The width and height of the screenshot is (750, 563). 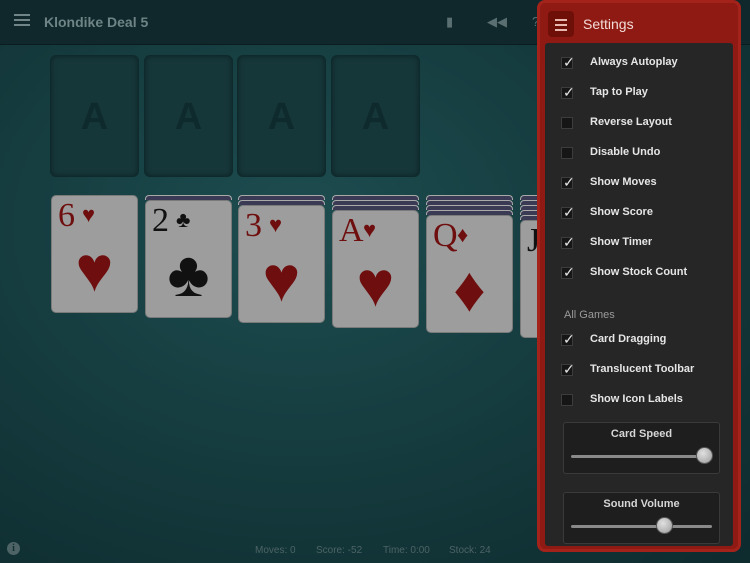 I want to click on playing-card: 2 ♣ ♣, so click(x=188, y=259).